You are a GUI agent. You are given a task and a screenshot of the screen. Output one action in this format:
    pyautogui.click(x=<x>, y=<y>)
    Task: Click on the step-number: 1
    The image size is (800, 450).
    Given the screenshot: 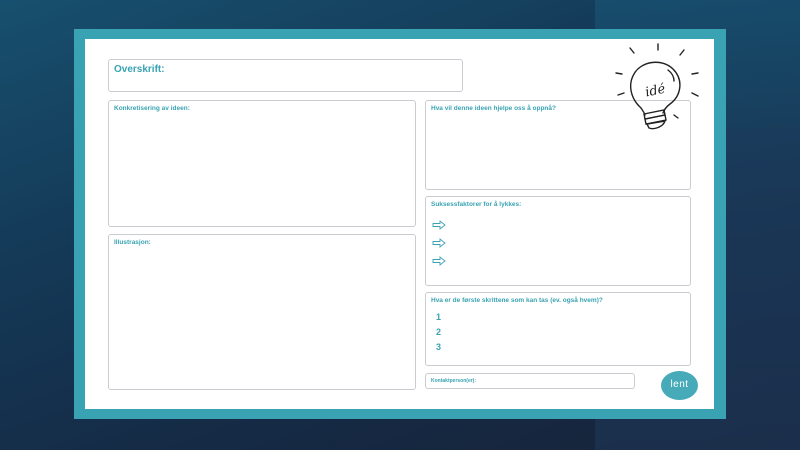 What is the action you would take?
    pyautogui.click(x=439, y=317)
    